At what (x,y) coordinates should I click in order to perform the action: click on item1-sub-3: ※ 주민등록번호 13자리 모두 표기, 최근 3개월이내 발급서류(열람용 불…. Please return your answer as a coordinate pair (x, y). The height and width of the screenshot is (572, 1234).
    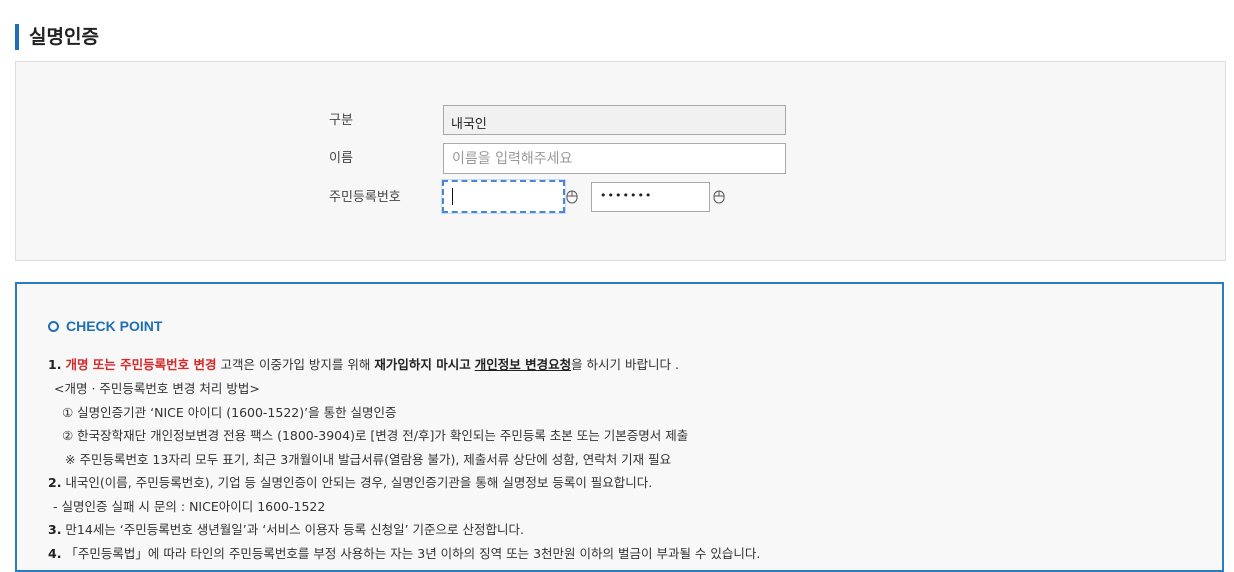
    Looking at the image, I should click on (368, 459).